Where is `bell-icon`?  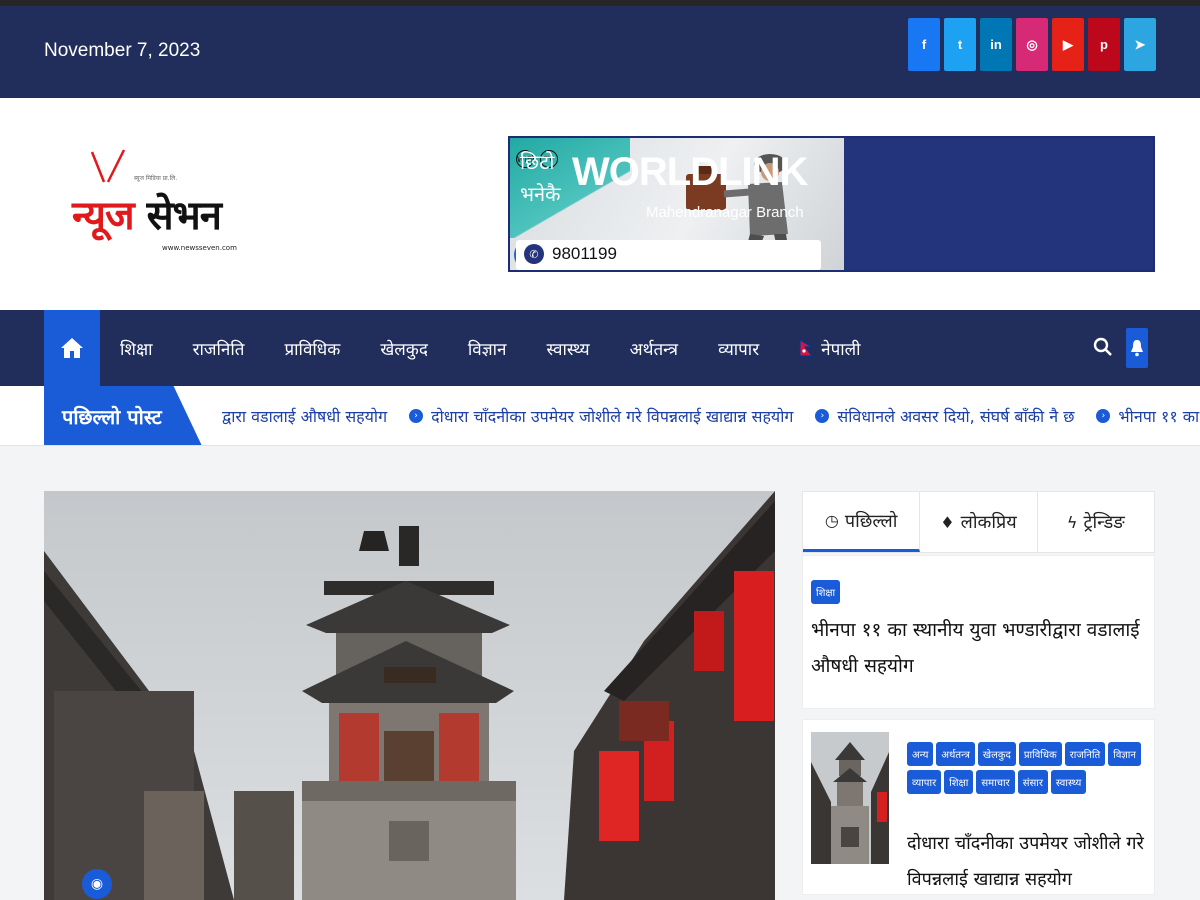
bell-icon is located at coordinates (1137, 348).